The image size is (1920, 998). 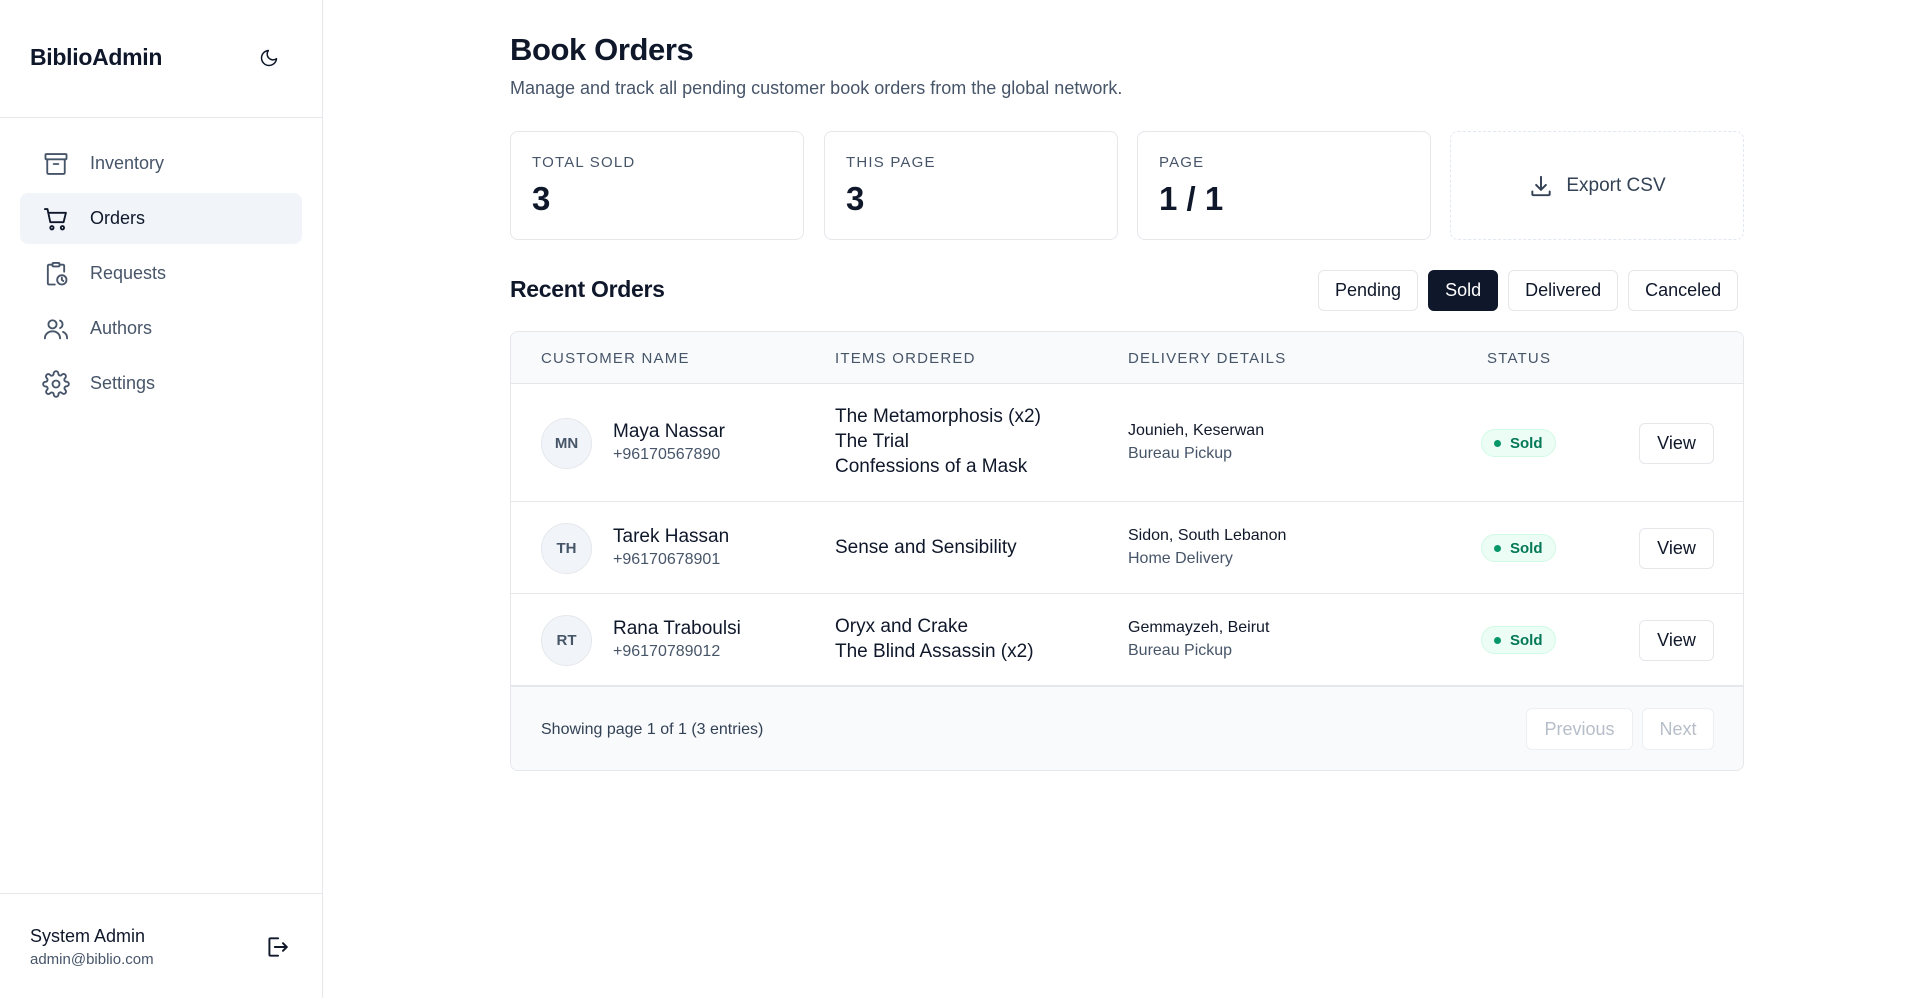 I want to click on previous-page-button: Previous, so click(x=1579, y=729).